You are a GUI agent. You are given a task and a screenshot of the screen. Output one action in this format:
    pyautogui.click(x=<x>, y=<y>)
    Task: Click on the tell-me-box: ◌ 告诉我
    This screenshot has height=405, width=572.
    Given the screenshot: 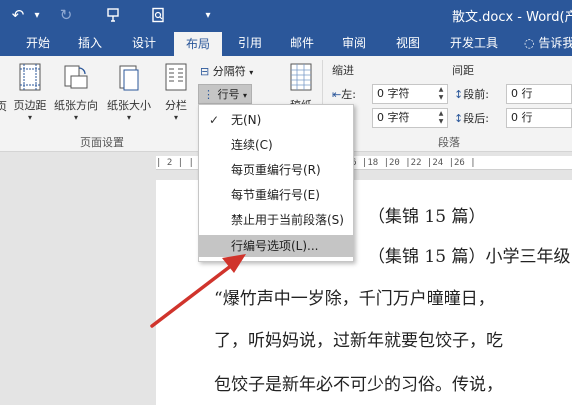 What is the action you would take?
    pyautogui.click(x=548, y=43)
    